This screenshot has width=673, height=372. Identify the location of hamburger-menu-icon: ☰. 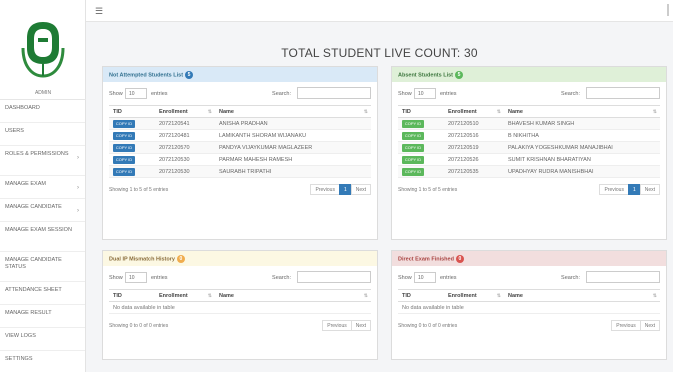
(99, 11).